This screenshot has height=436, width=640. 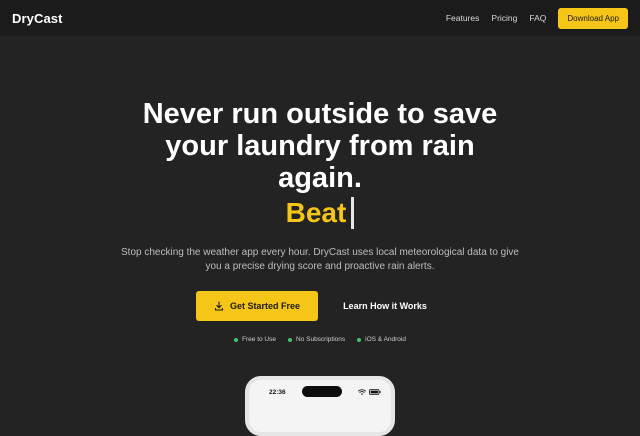 I want to click on nav-link-features: Features, so click(x=463, y=18).